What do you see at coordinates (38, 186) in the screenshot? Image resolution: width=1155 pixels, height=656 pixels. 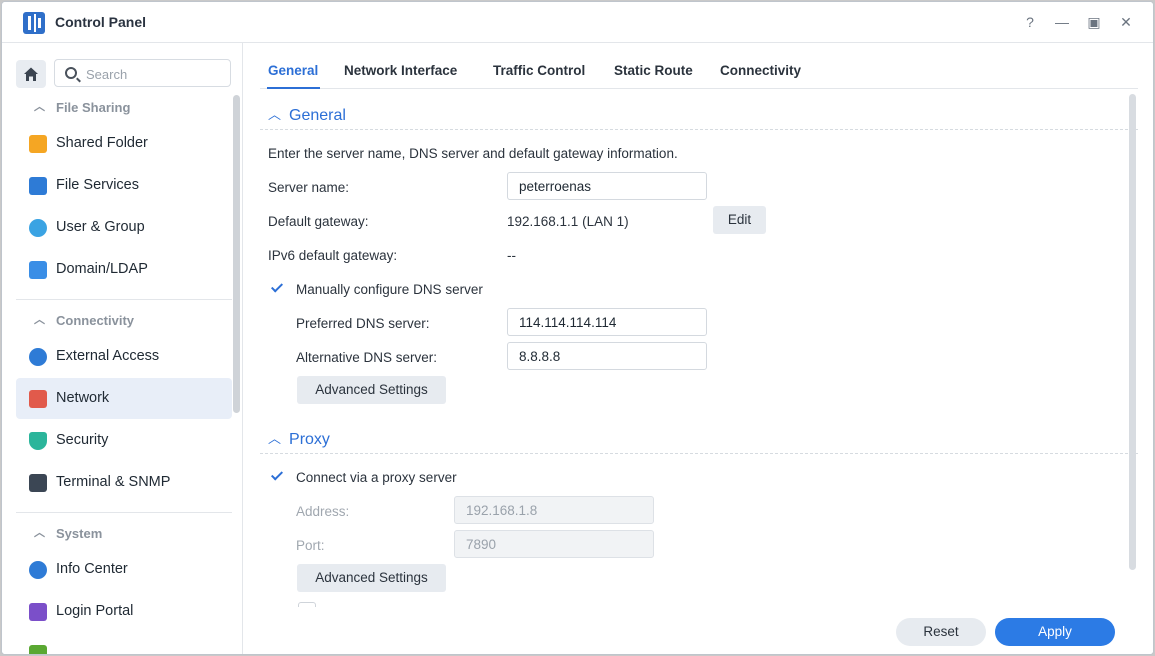 I see `file-services-icon` at bounding box center [38, 186].